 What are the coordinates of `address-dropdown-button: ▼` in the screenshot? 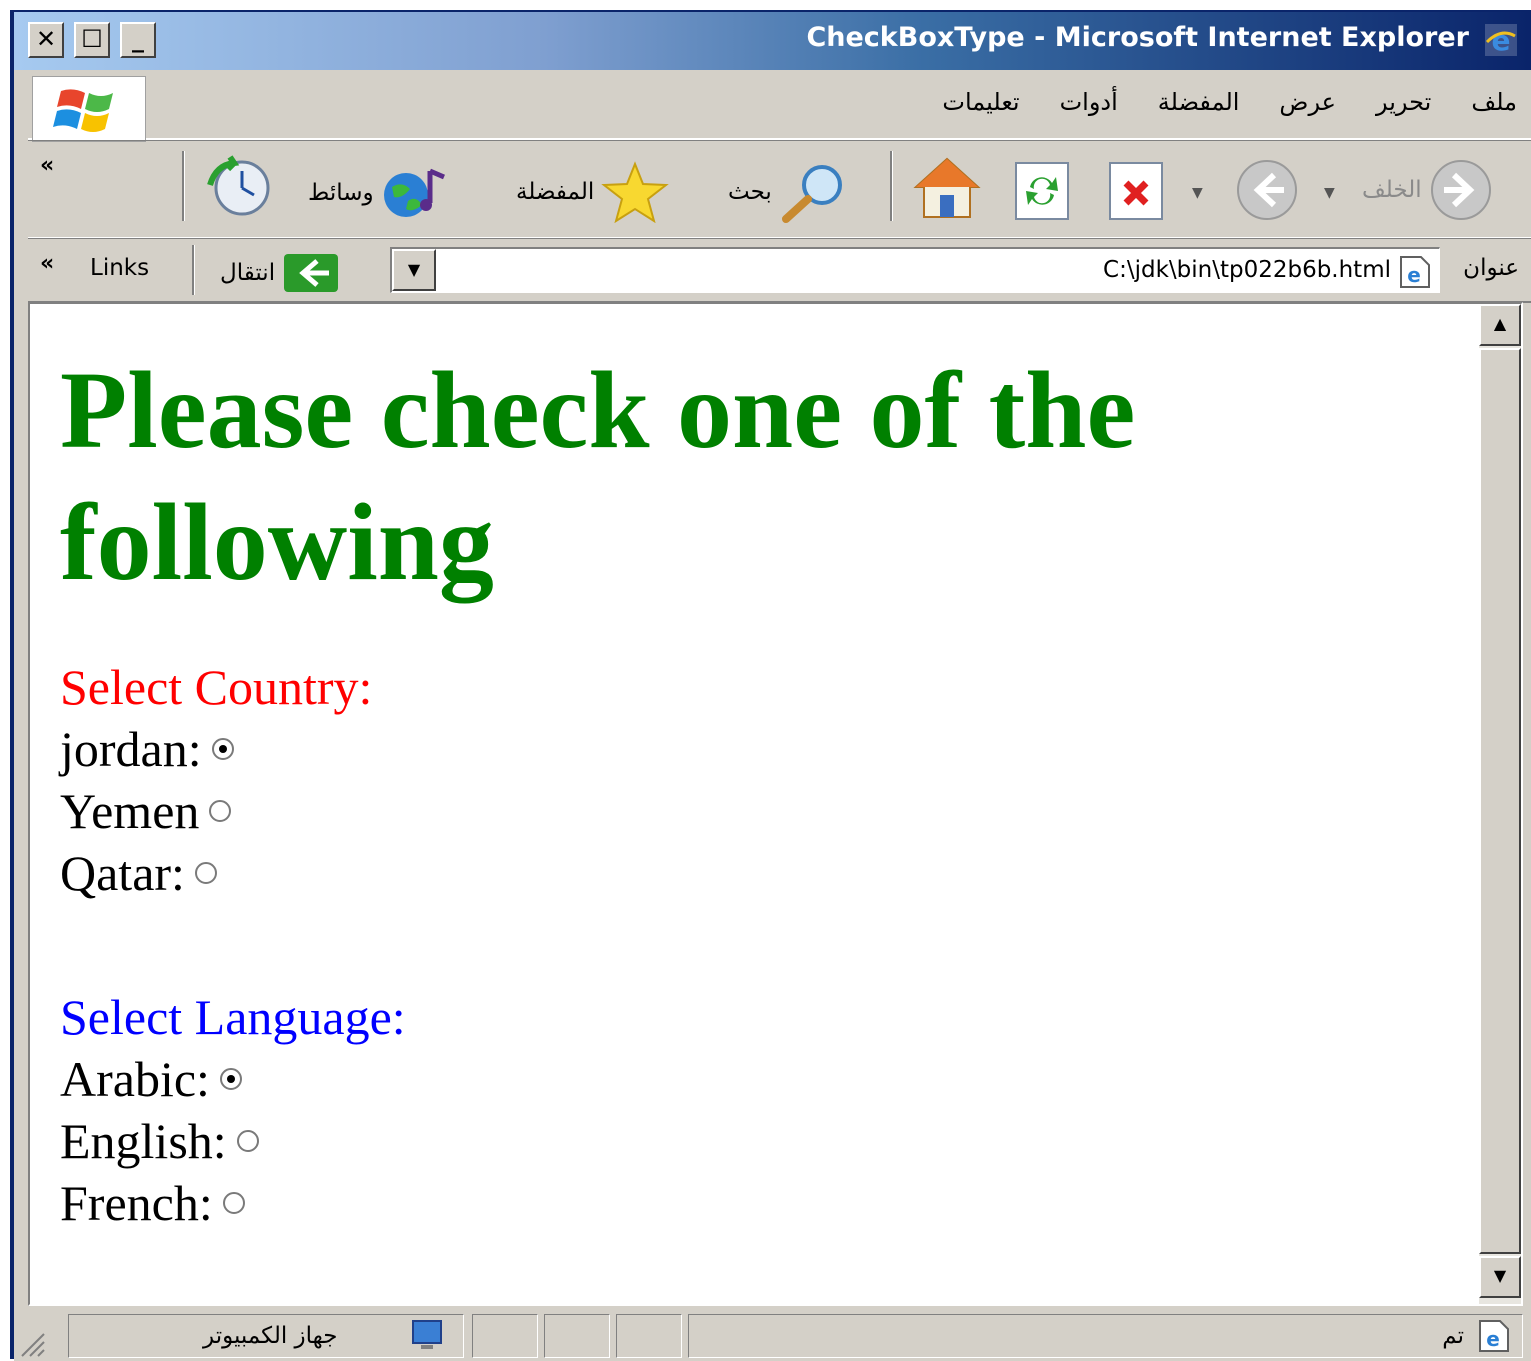 It's located at (414, 270).